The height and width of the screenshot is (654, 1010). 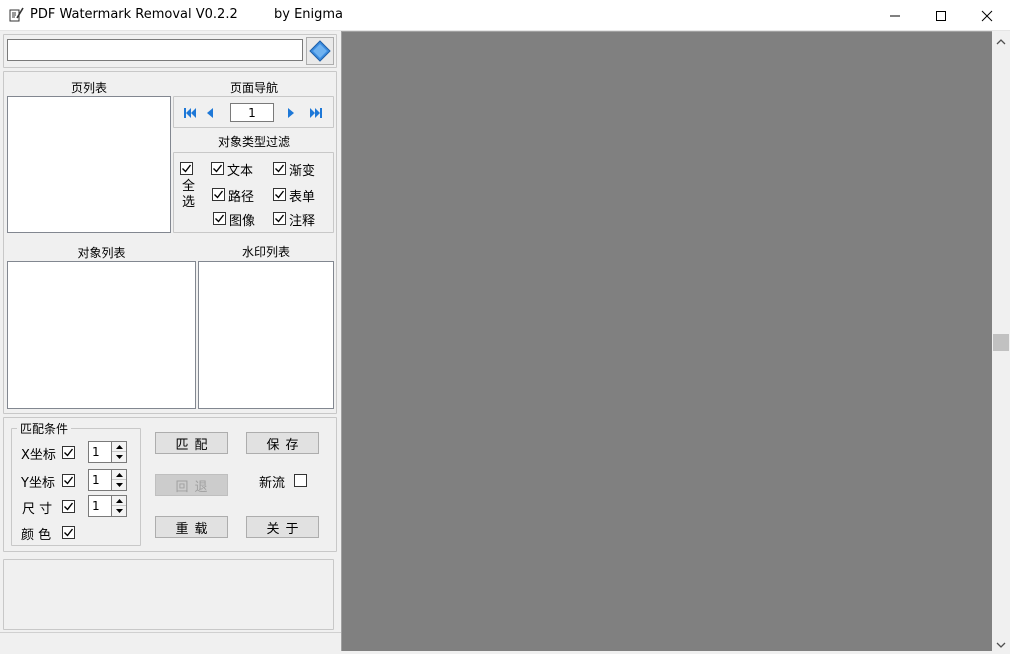 What do you see at coordinates (1001, 42) in the screenshot?
I see `scroll-up-icon` at bounding box center [1001, 42].